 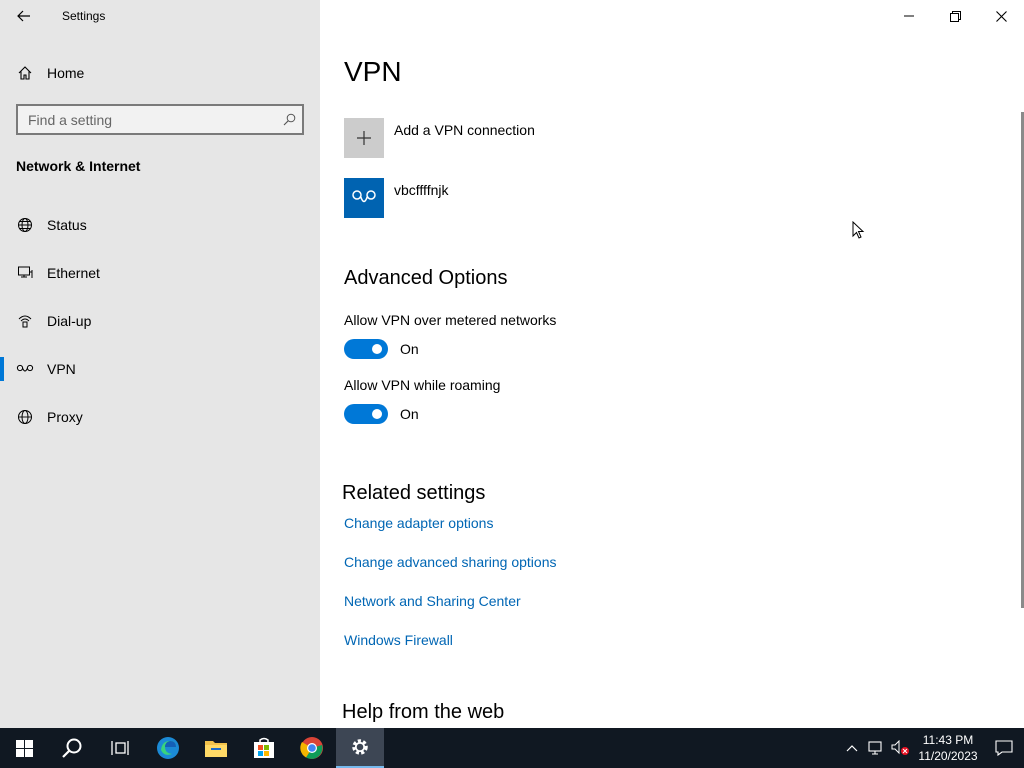 I want to click on help-heading: Help from the web, so click(x=423, y=712).